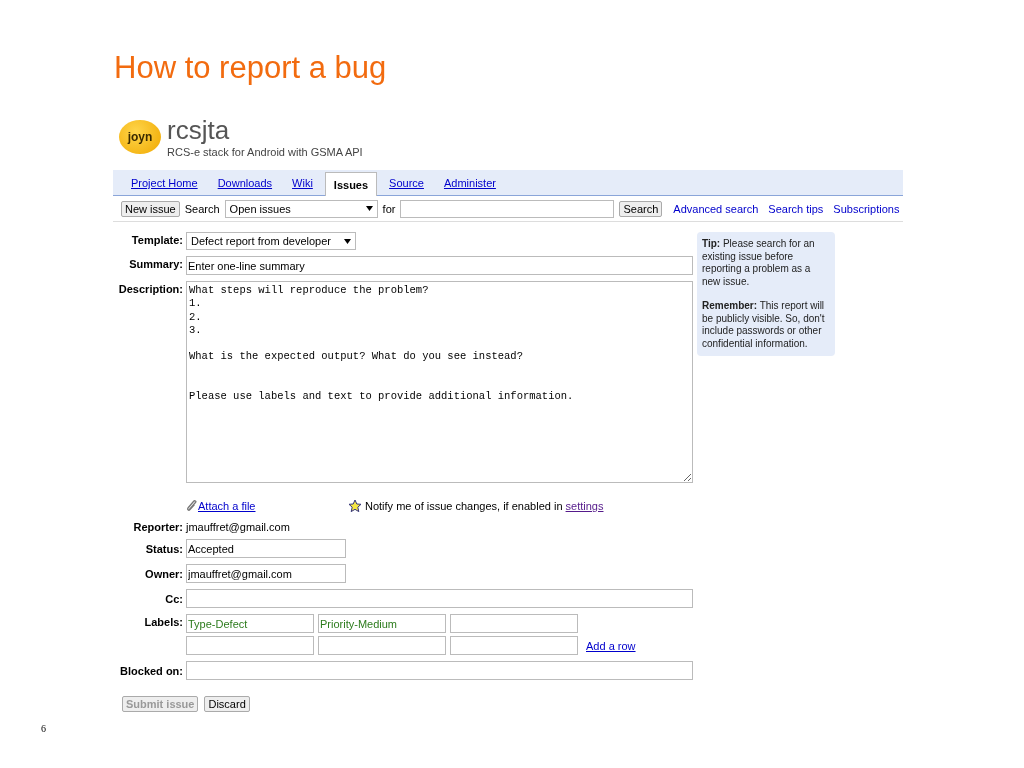 Image resolution: width=1024 pixels, height=768 pixels. I want to click on field-label: Cc:, so click(173, 598).